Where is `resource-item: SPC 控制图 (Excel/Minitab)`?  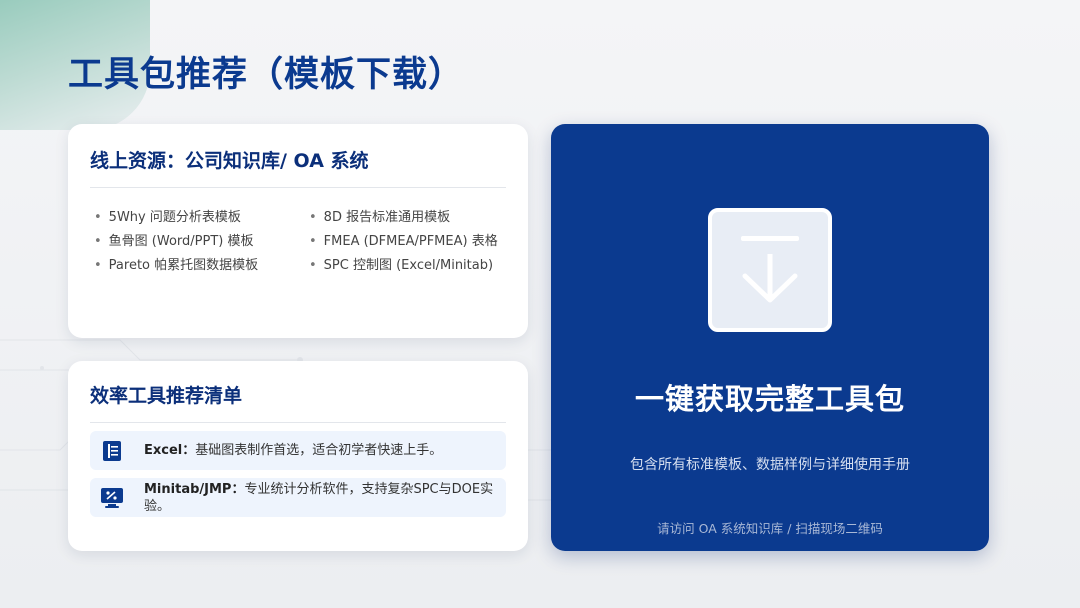 resource-item: SPC 控制图 (Excel/Minitab) is located at coordinates (409, 263).